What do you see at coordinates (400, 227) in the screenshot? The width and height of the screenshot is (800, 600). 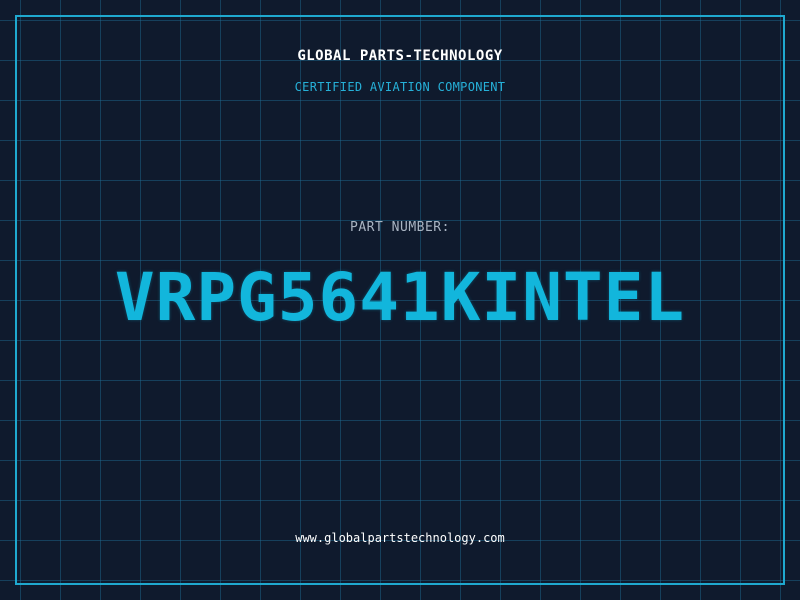 I see `part-number-label: PART NUMBER:` at bounding box center [400, 227].